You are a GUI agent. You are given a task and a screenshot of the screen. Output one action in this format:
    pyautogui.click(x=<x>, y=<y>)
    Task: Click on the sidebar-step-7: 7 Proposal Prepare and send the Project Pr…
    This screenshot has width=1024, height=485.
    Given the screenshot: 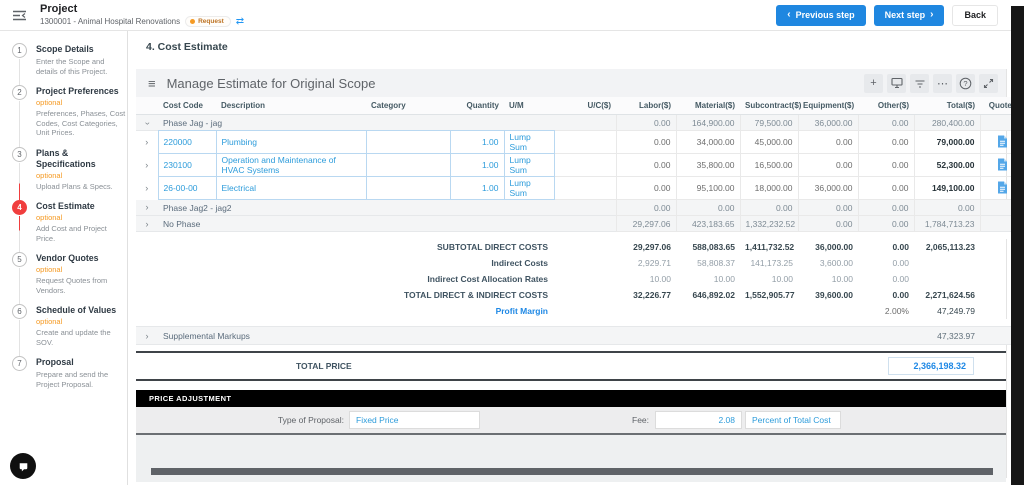 What is the action you would take?
    pyautogui.click(x=69, y=377)
    